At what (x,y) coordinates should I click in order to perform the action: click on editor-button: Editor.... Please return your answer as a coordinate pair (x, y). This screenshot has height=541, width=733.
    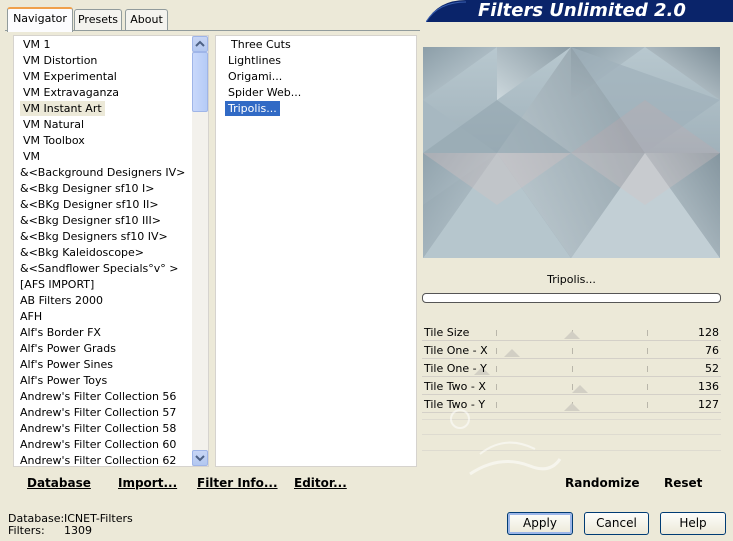
    Looking at the image, I should click on (320, 483).